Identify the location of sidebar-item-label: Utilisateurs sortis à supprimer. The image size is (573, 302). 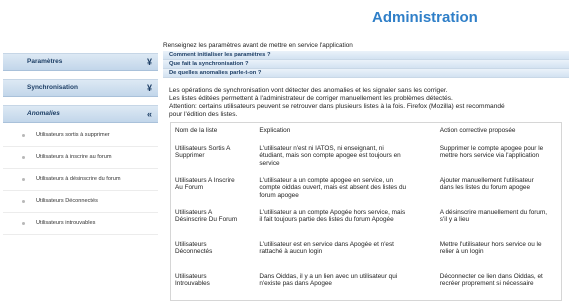
(73, 135).